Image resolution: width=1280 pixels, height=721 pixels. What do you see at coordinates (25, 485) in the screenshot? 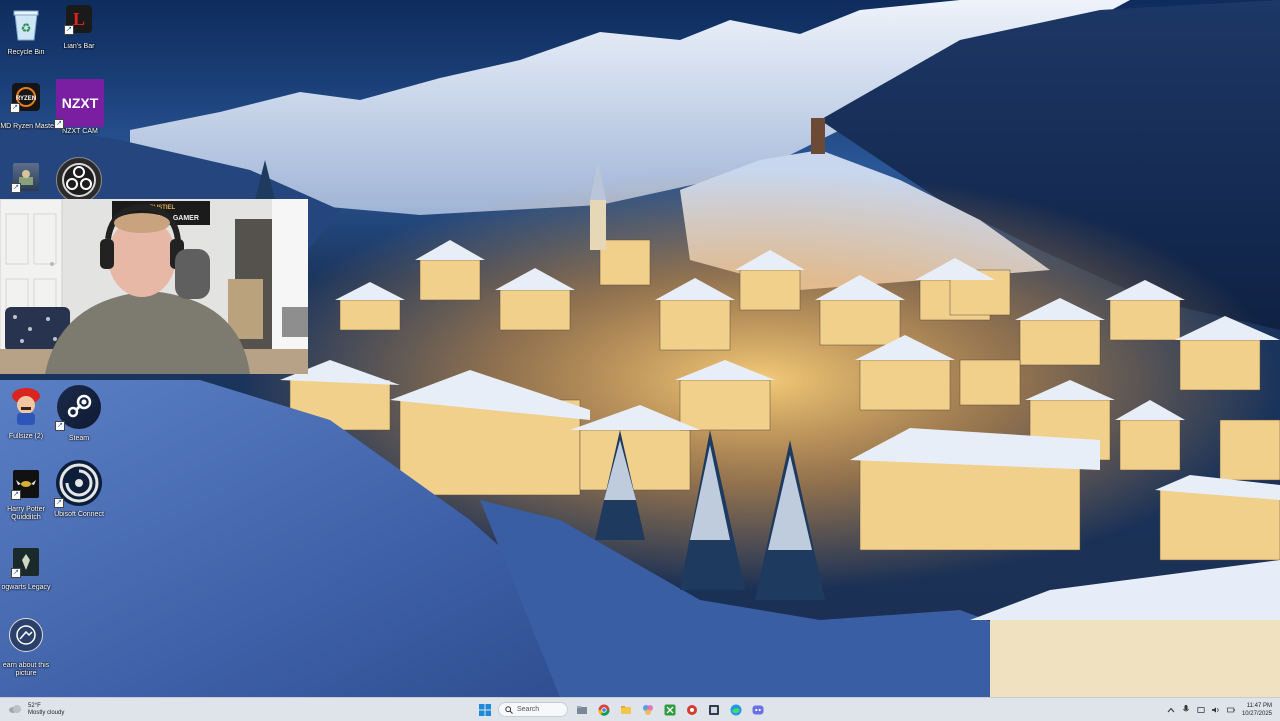
I see `harry-potter-quidditch-icon: ↗` at bounding box center [25, 485].